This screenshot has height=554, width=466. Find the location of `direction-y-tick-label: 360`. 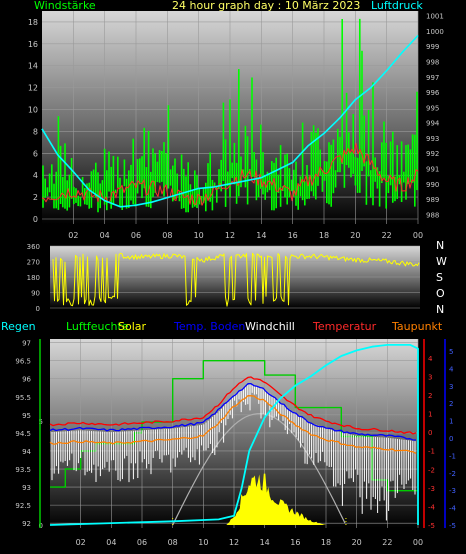

direction-y-tick-label: 360 is located at coordinates (33, 247).